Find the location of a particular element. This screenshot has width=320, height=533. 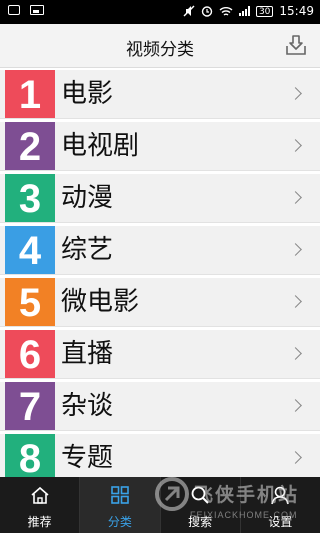

header-bar: 视频分类 is located at coordinates (160, 46).